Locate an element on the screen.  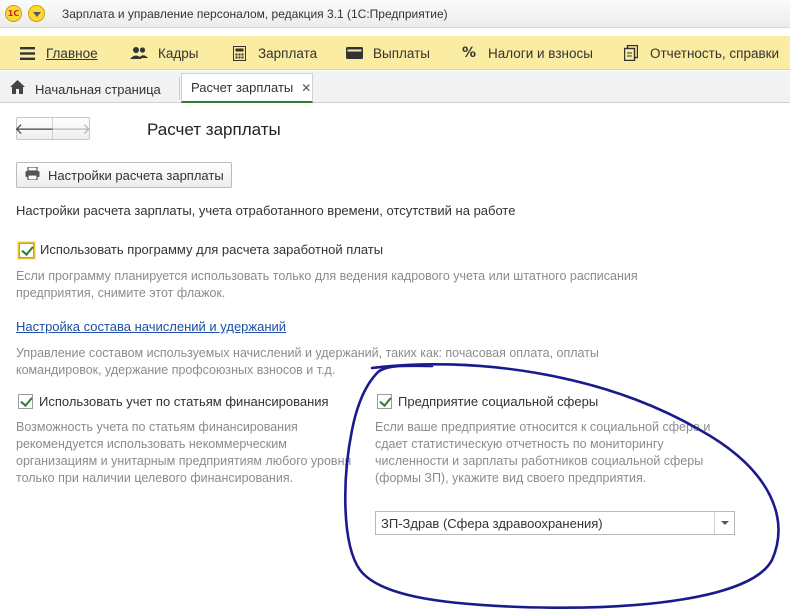
section-hr-label: Кадры is located at coordinates (178, 53).